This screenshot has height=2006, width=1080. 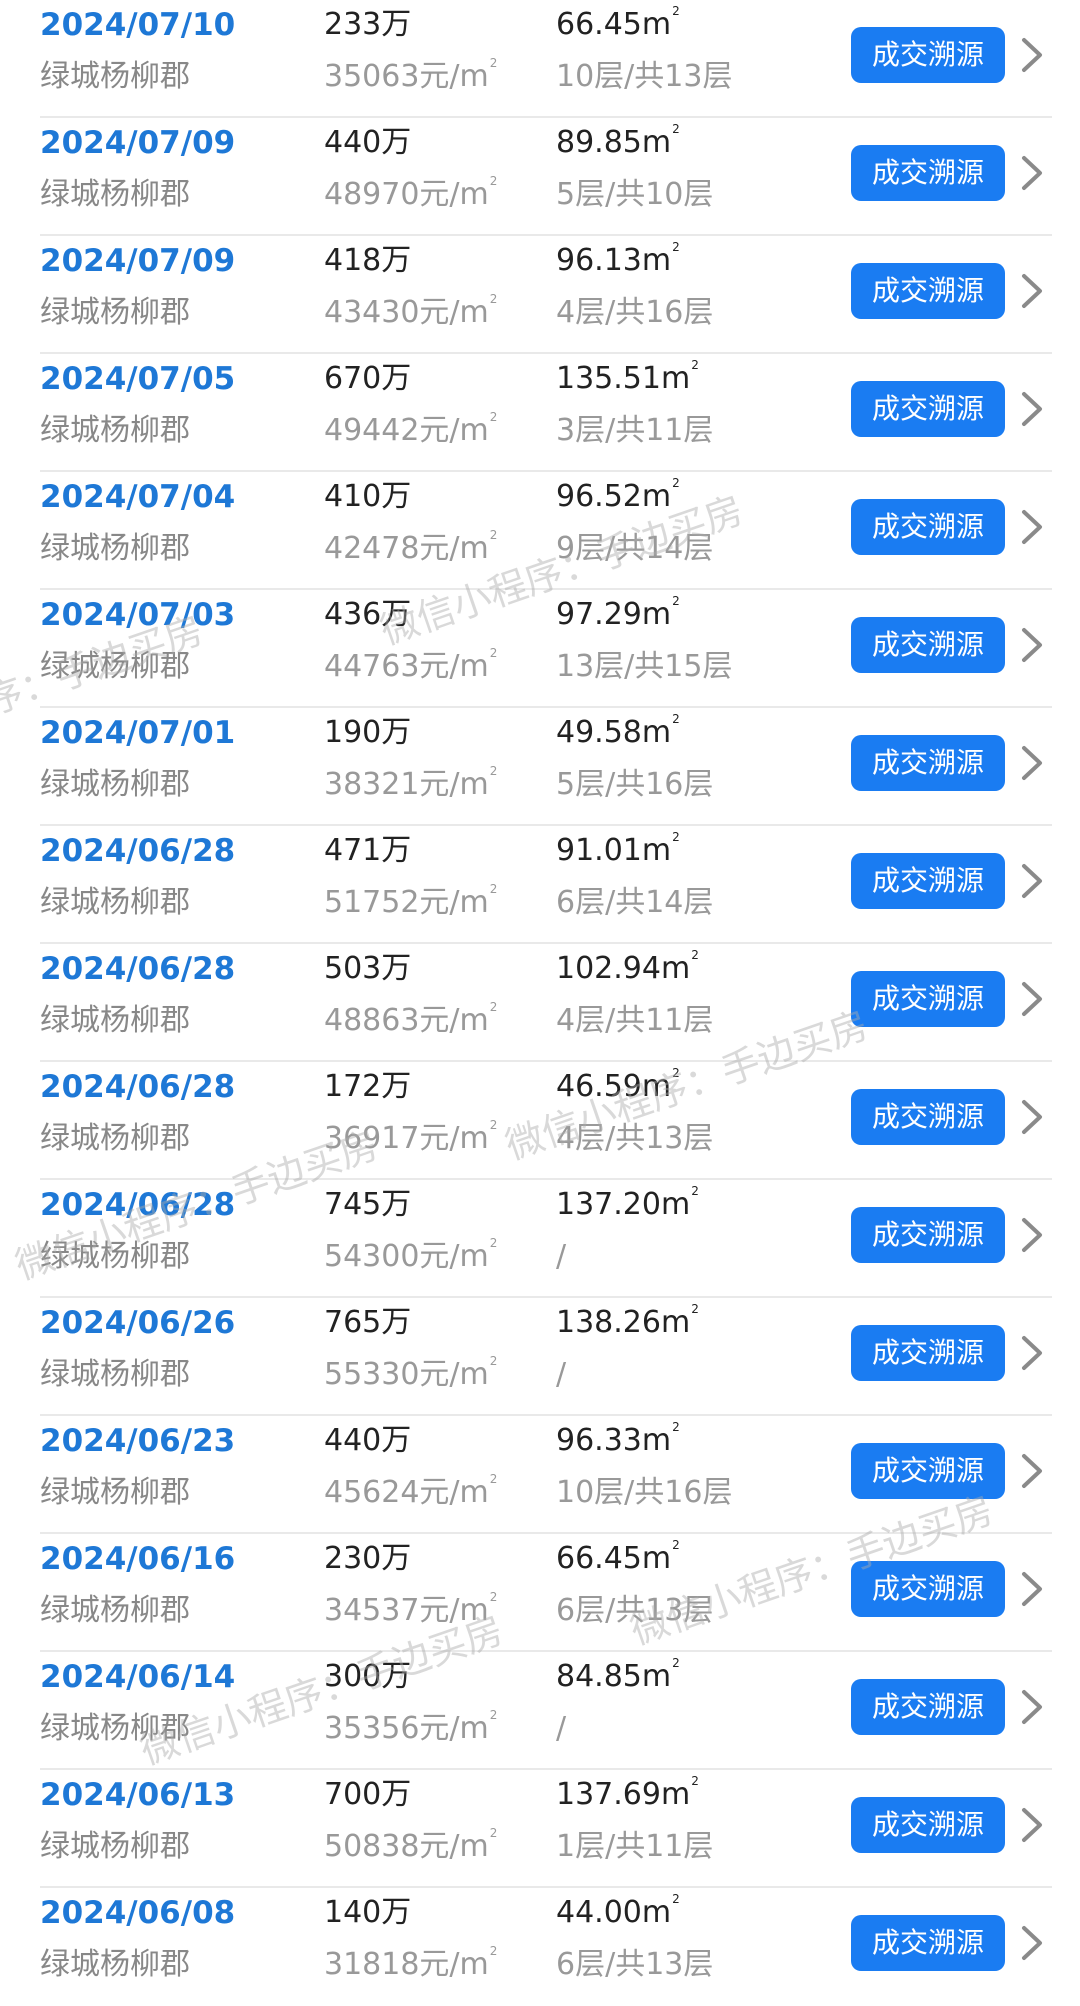 What do you see at coordinates (635, 784) in the screenshot?
I see `floor-level: 5层/共16层` at bounding box center [635, 784].